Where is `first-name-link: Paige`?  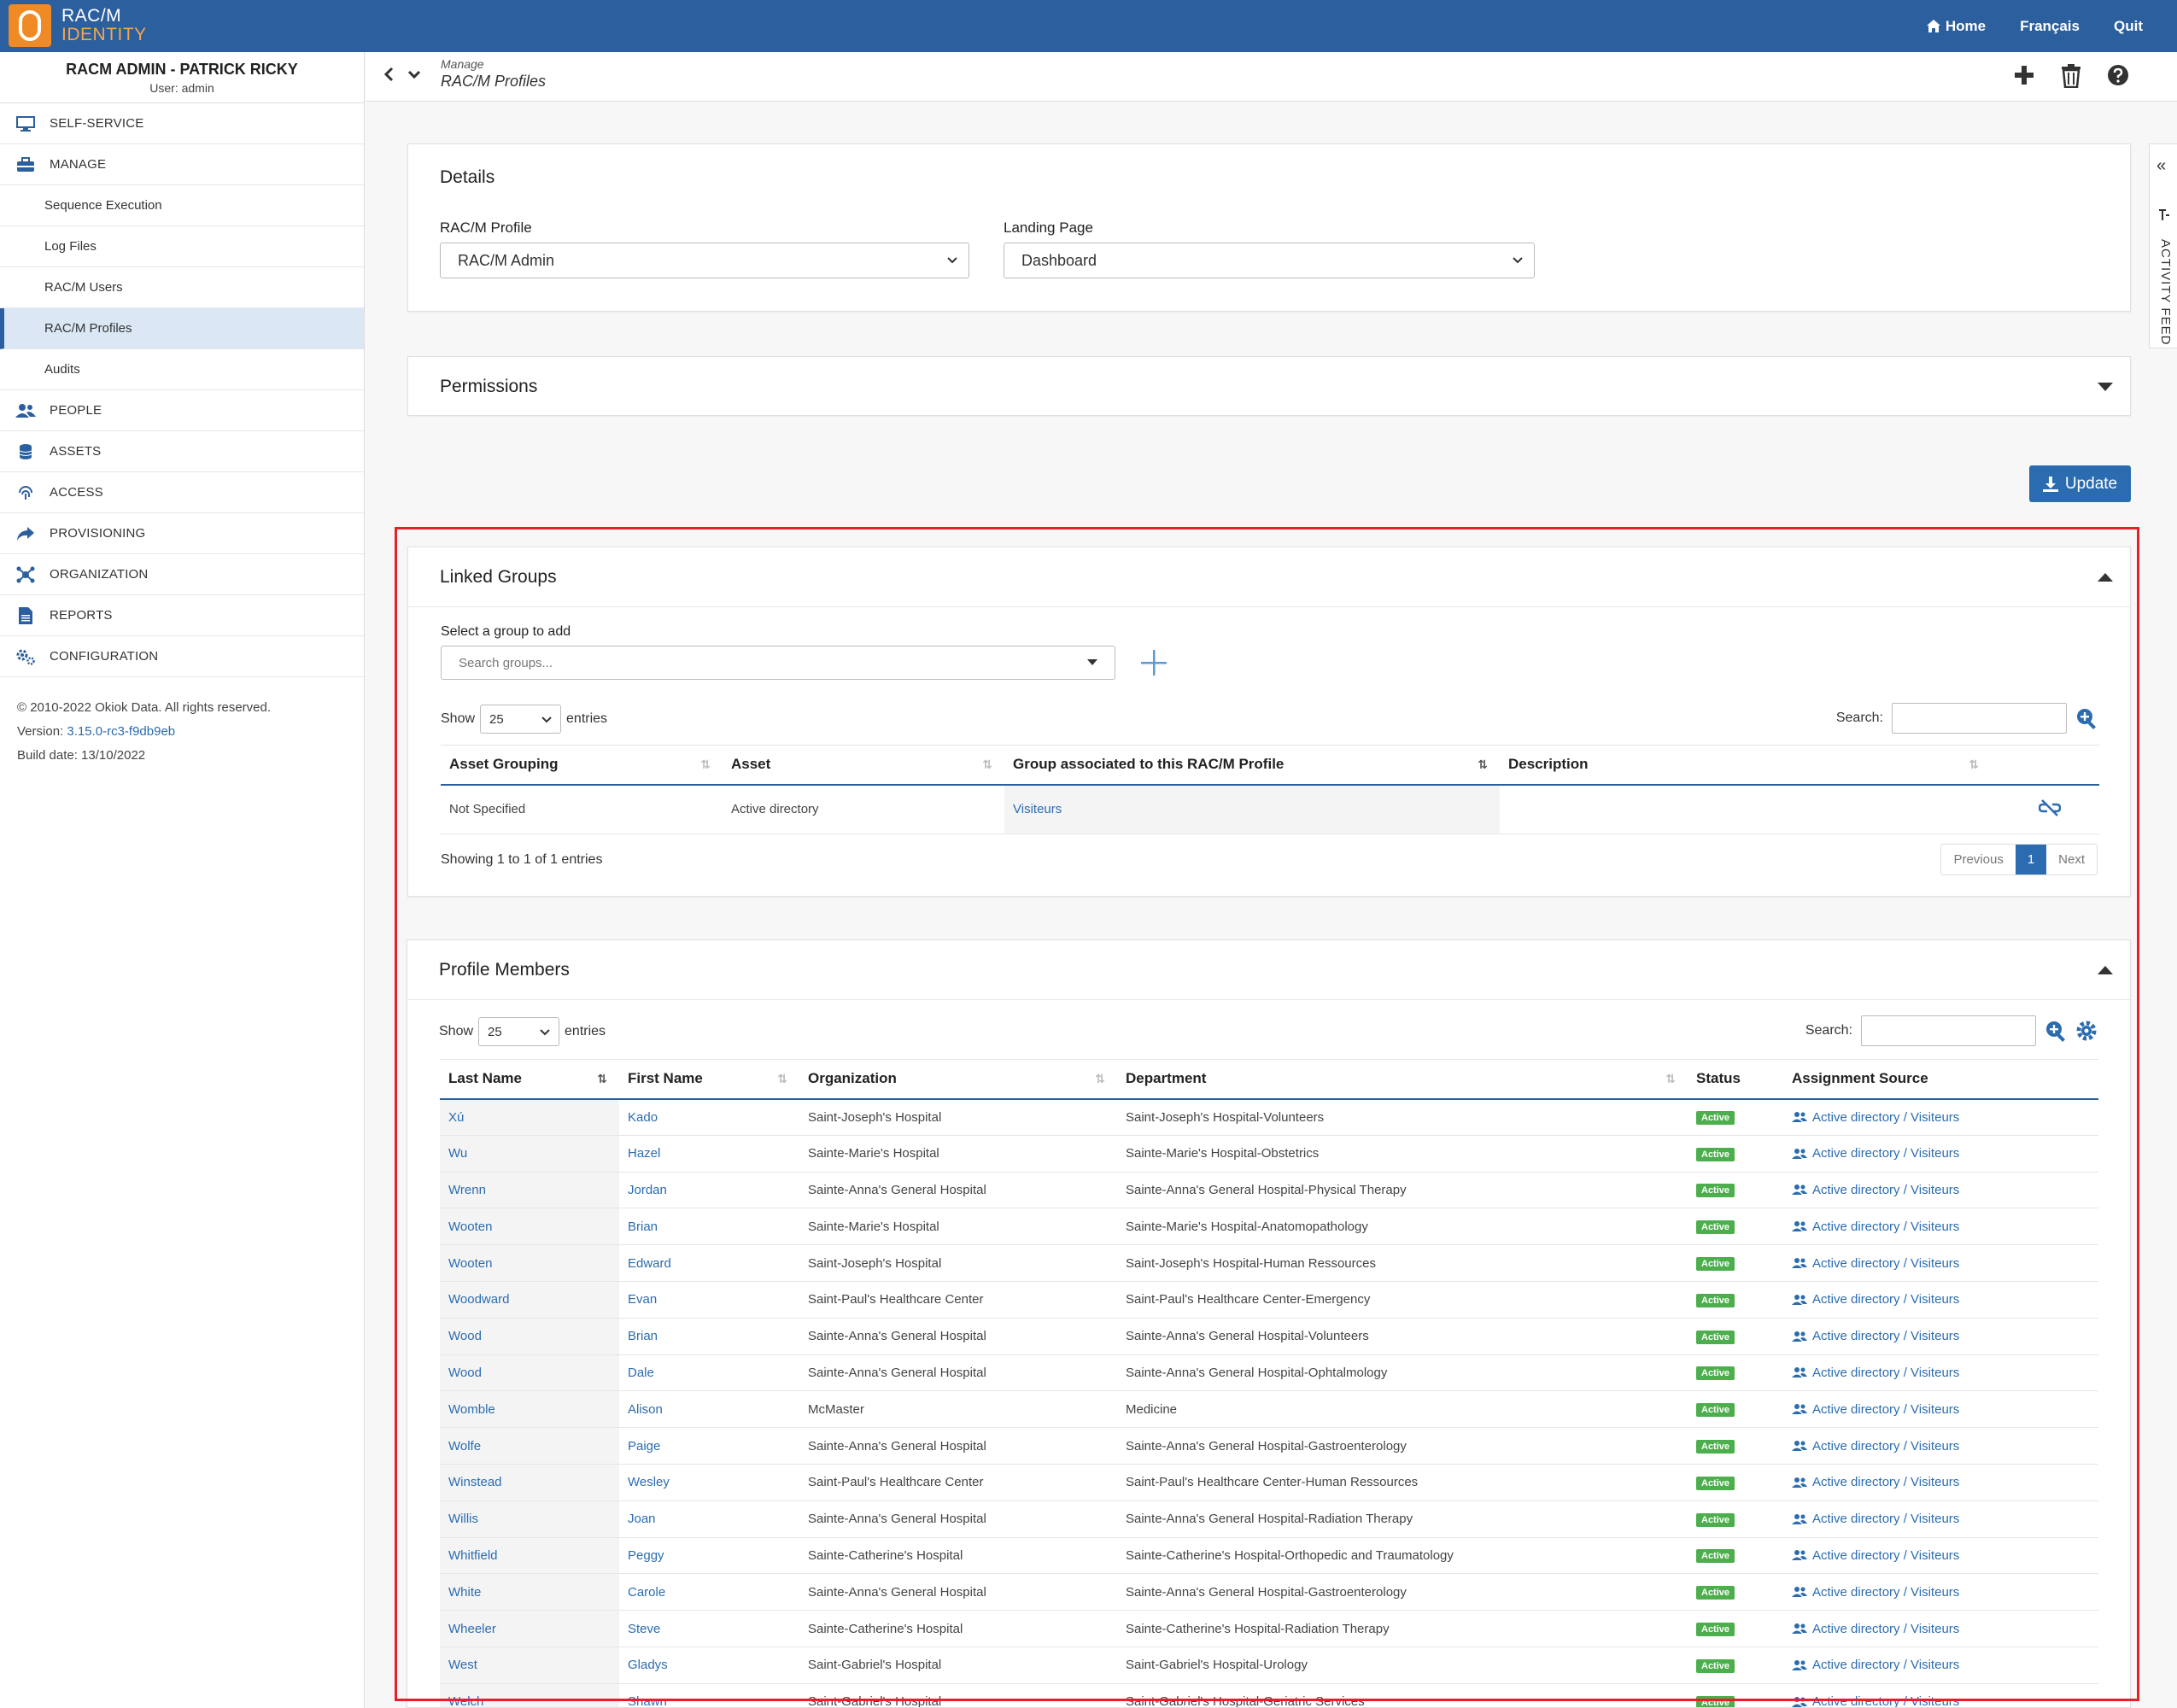 first-name-link: Paige is located at coordinates (709, 1446).